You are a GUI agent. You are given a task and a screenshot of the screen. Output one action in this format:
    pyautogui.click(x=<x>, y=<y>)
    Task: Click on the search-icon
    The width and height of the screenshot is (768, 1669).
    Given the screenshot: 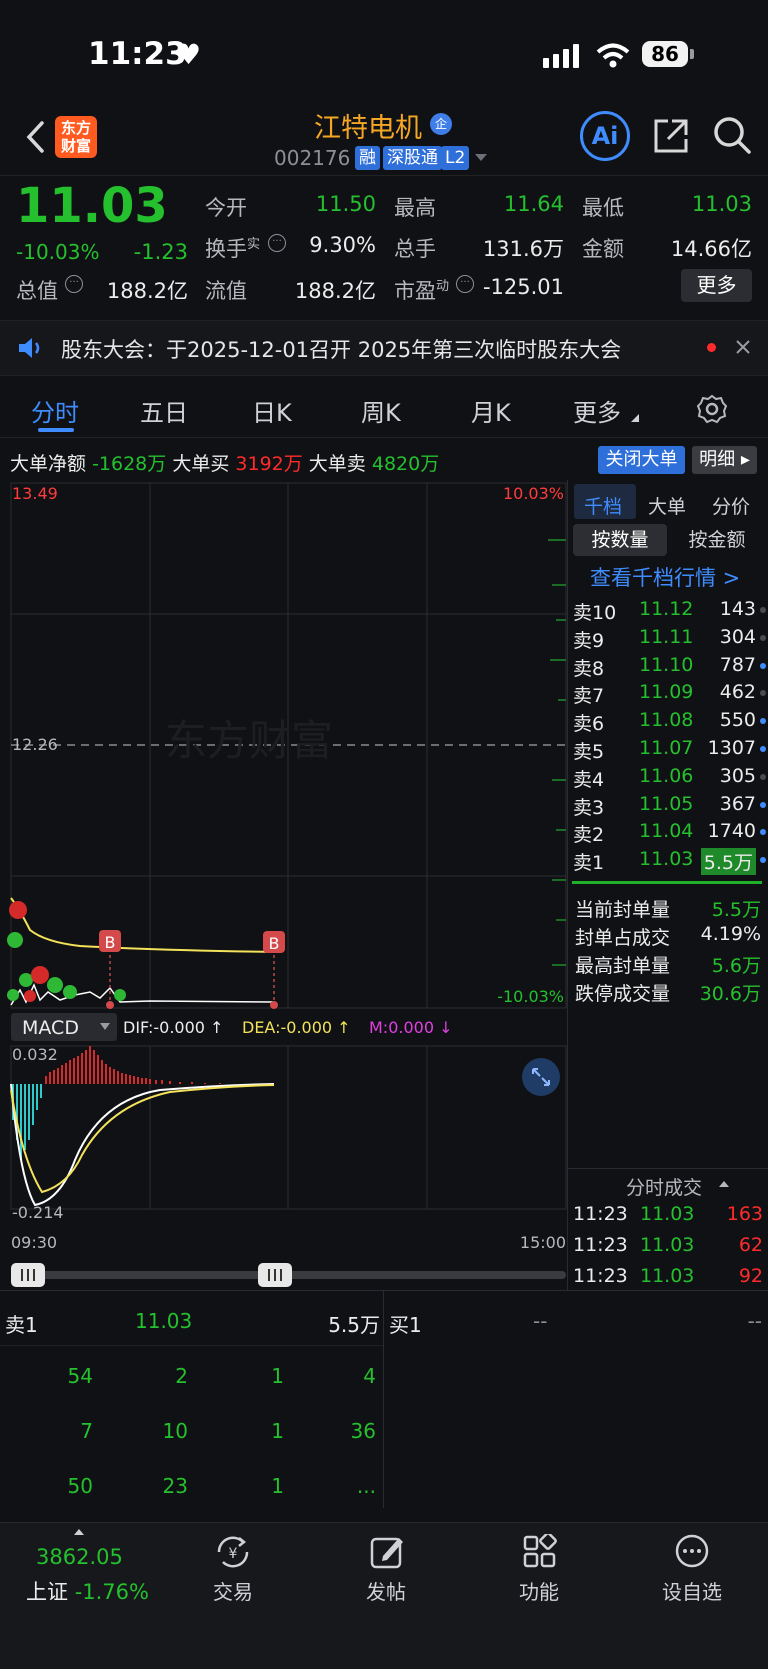 What is the action you would take?
    pyautogui.click(x=732, y=136)
    